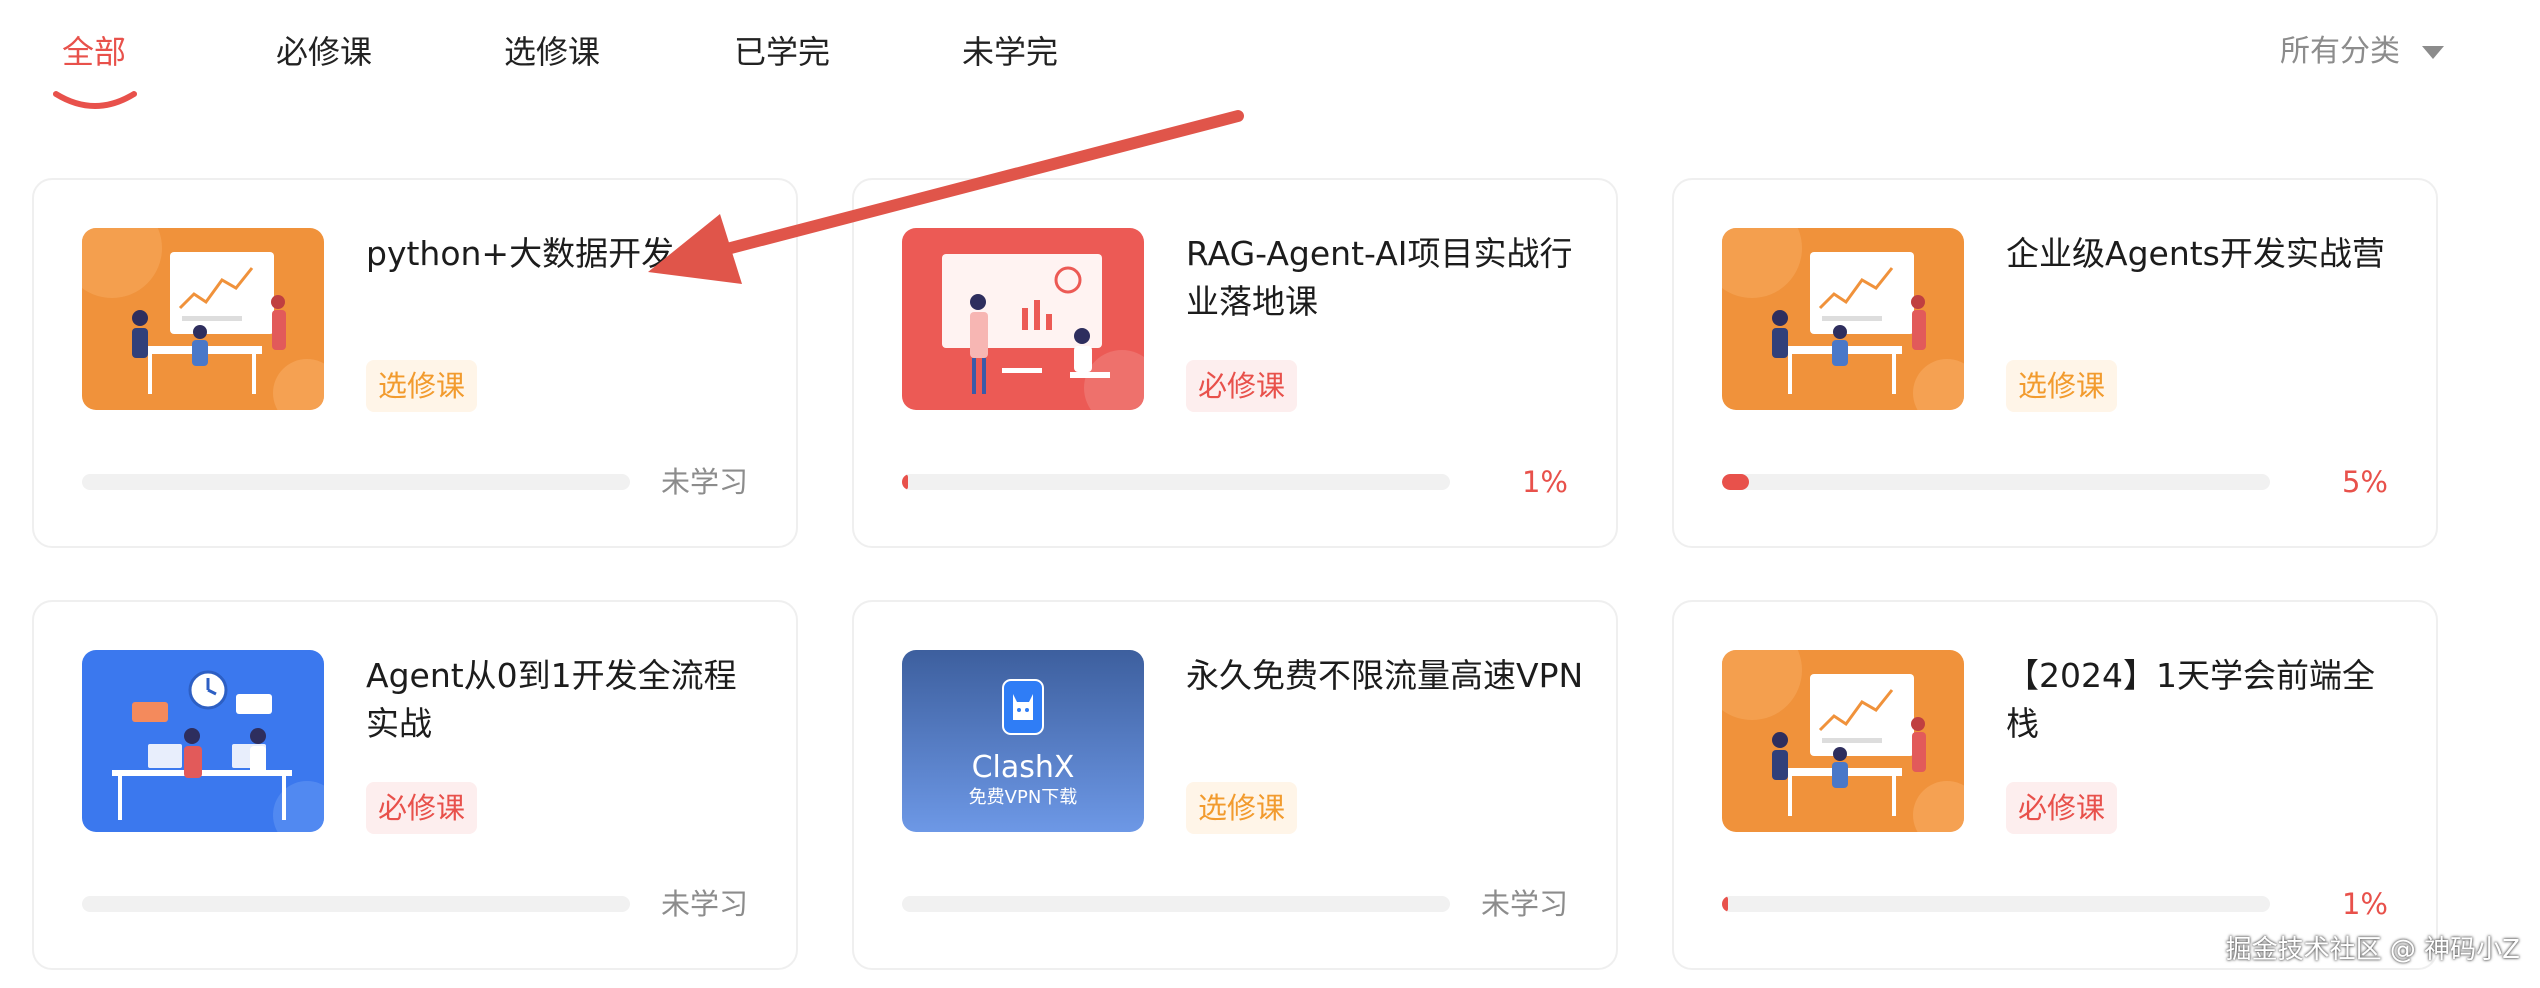 Image resolution: width=2540 pixels, height=988 pixels. Describe the element at coordinates (552, 52) in the screenshot. I see `tab-elective: 选修课` at that location.